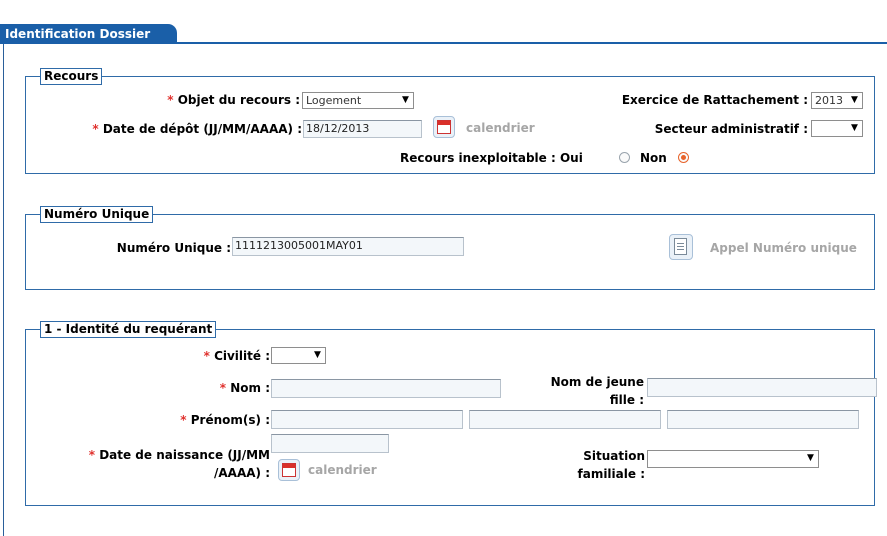  Describe the element at coordinates (653, 158) in the screenshot. I see `non-label: Non` at that location.